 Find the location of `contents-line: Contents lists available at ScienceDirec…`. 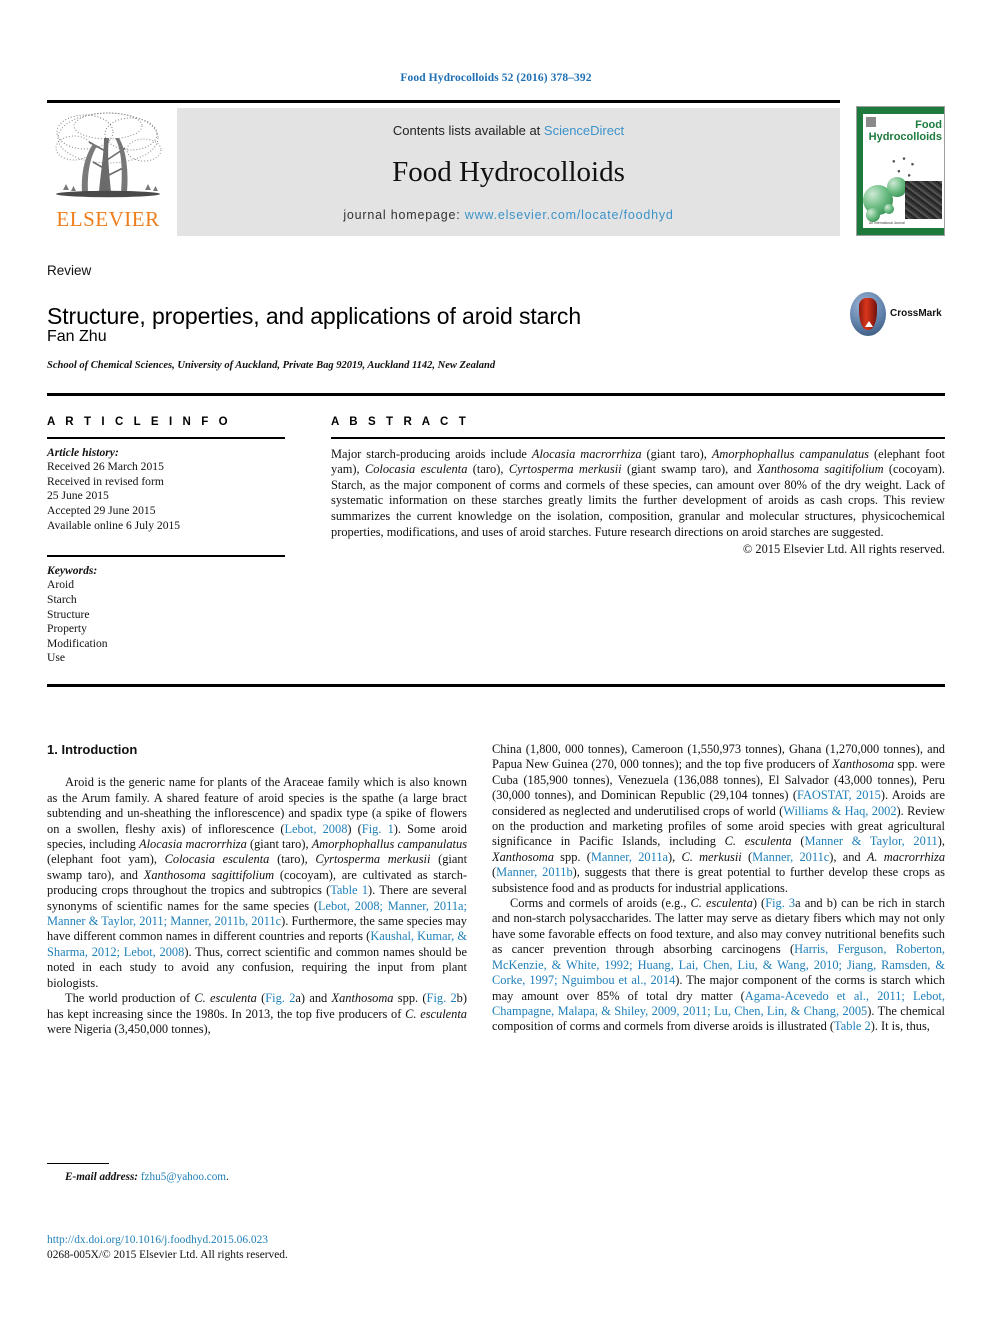

contents-line: Contents lists available at ScienceDirec… is located at coordinates (508, 130).